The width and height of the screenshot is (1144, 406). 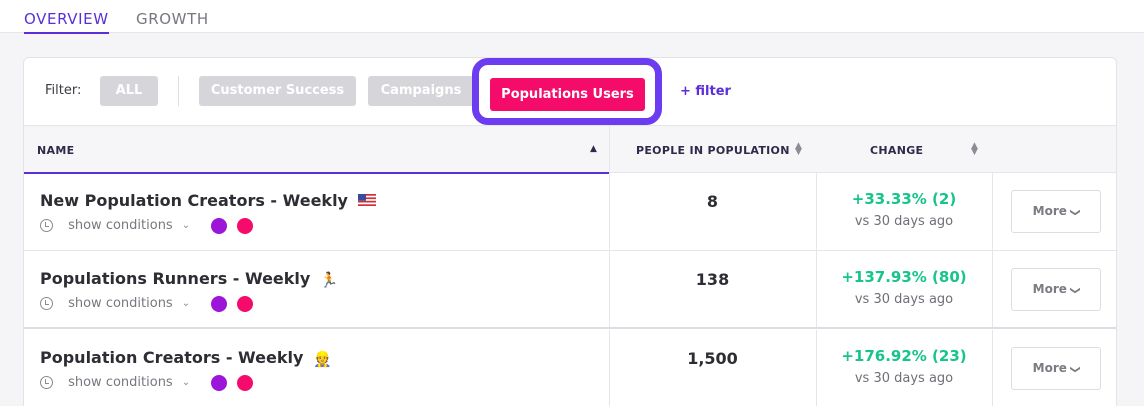 I want to click on population-title: Populations Runners - Weekly 🏃, so click(x=189, y=279).